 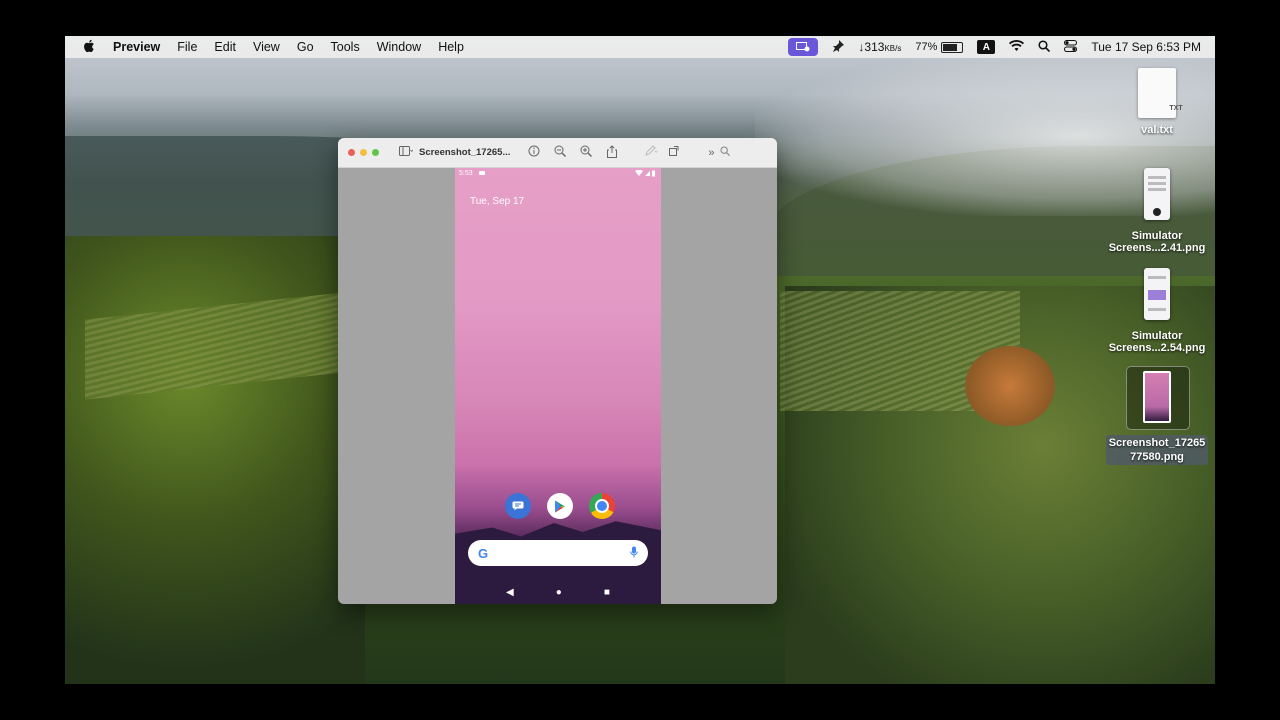 What do you see at coordinates (497, 201) in the screenshot?
I see `phone-date: Tue, Sep 17` at bounding box center [497, 201].